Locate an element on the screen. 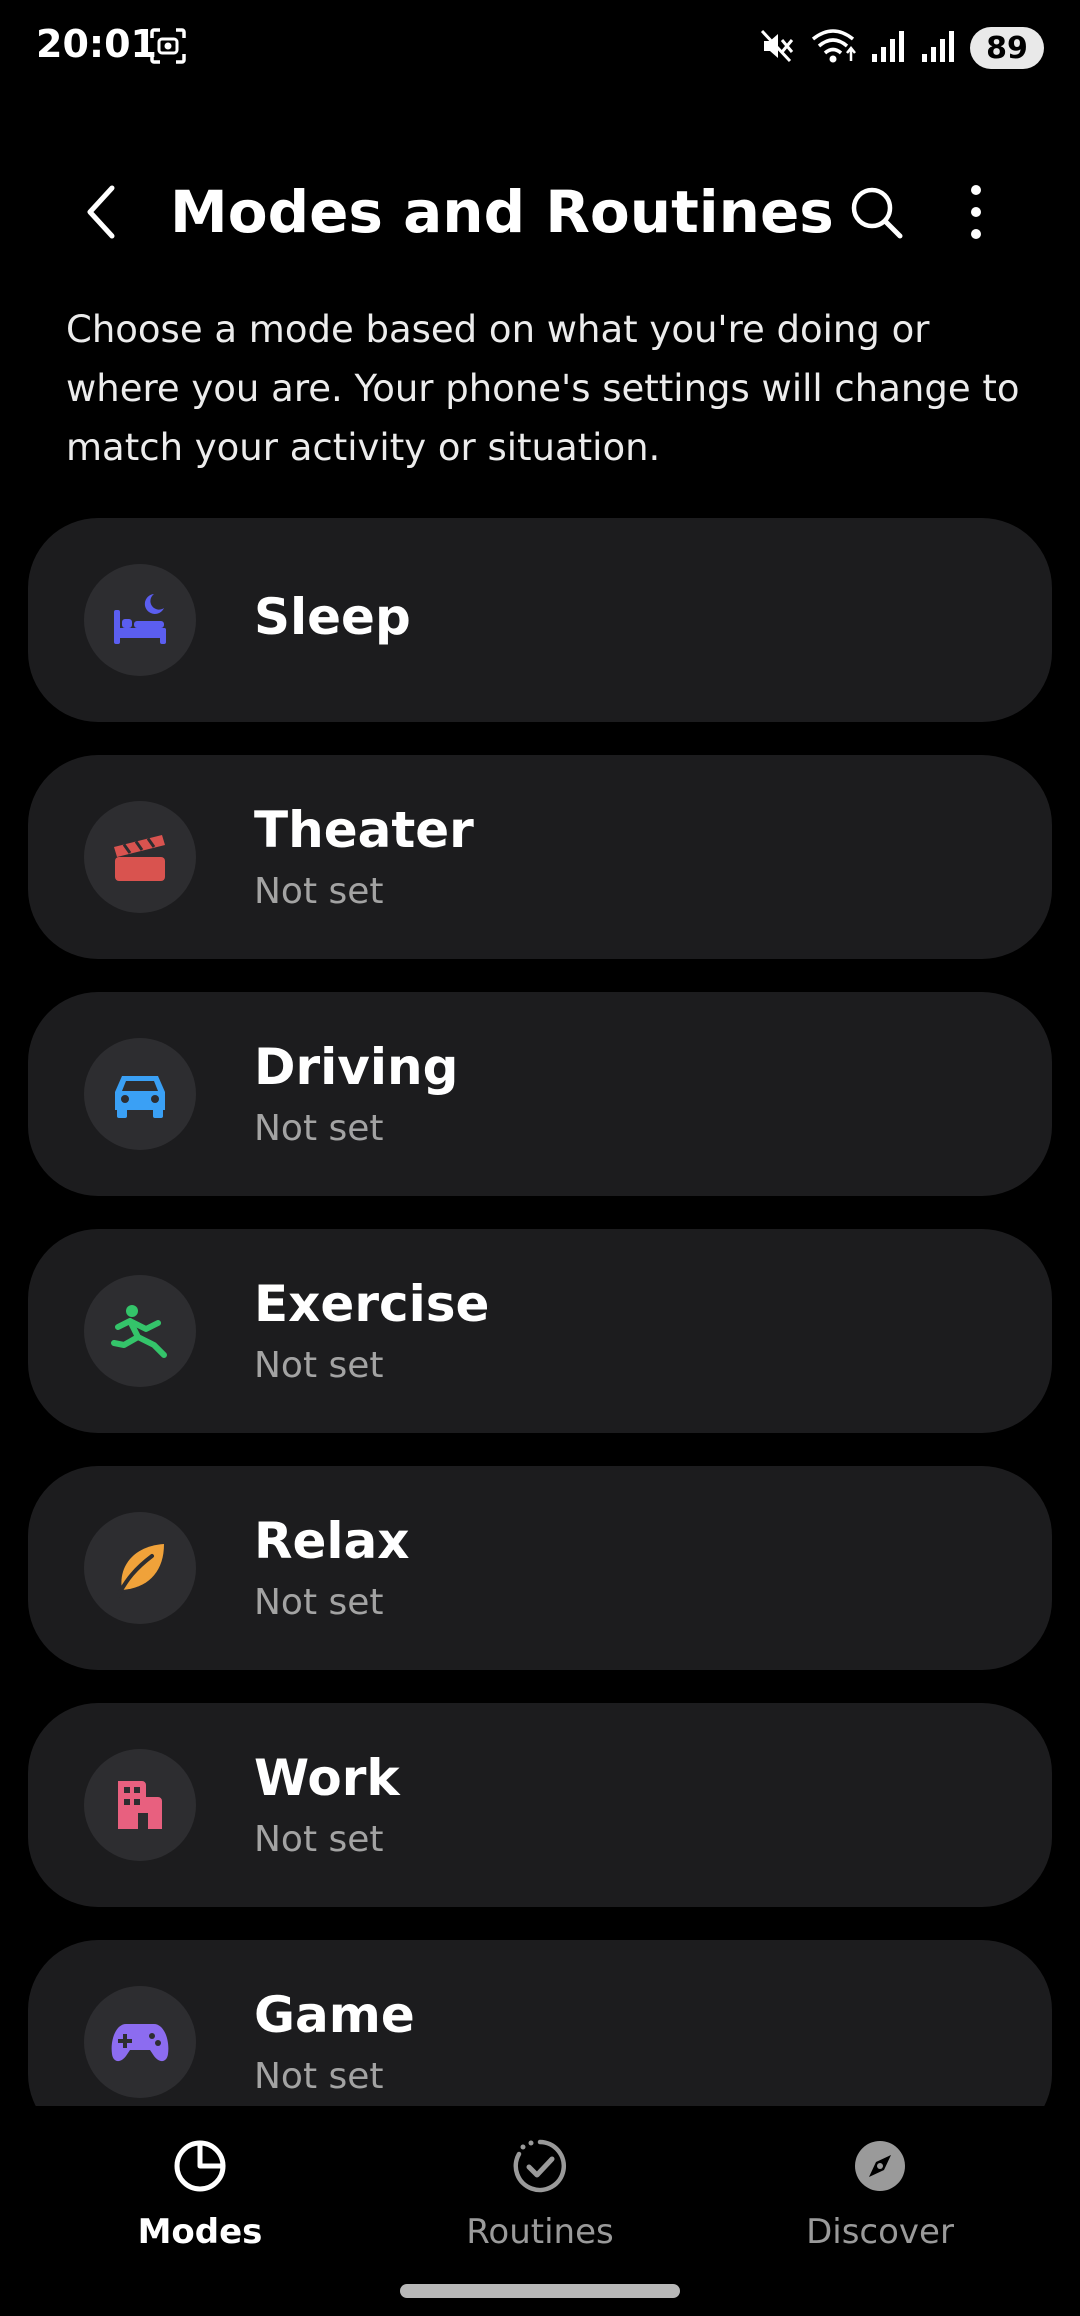 This screenshot has height=2316, width=1080. leaf-icon is located at coordinates (140, 1571).